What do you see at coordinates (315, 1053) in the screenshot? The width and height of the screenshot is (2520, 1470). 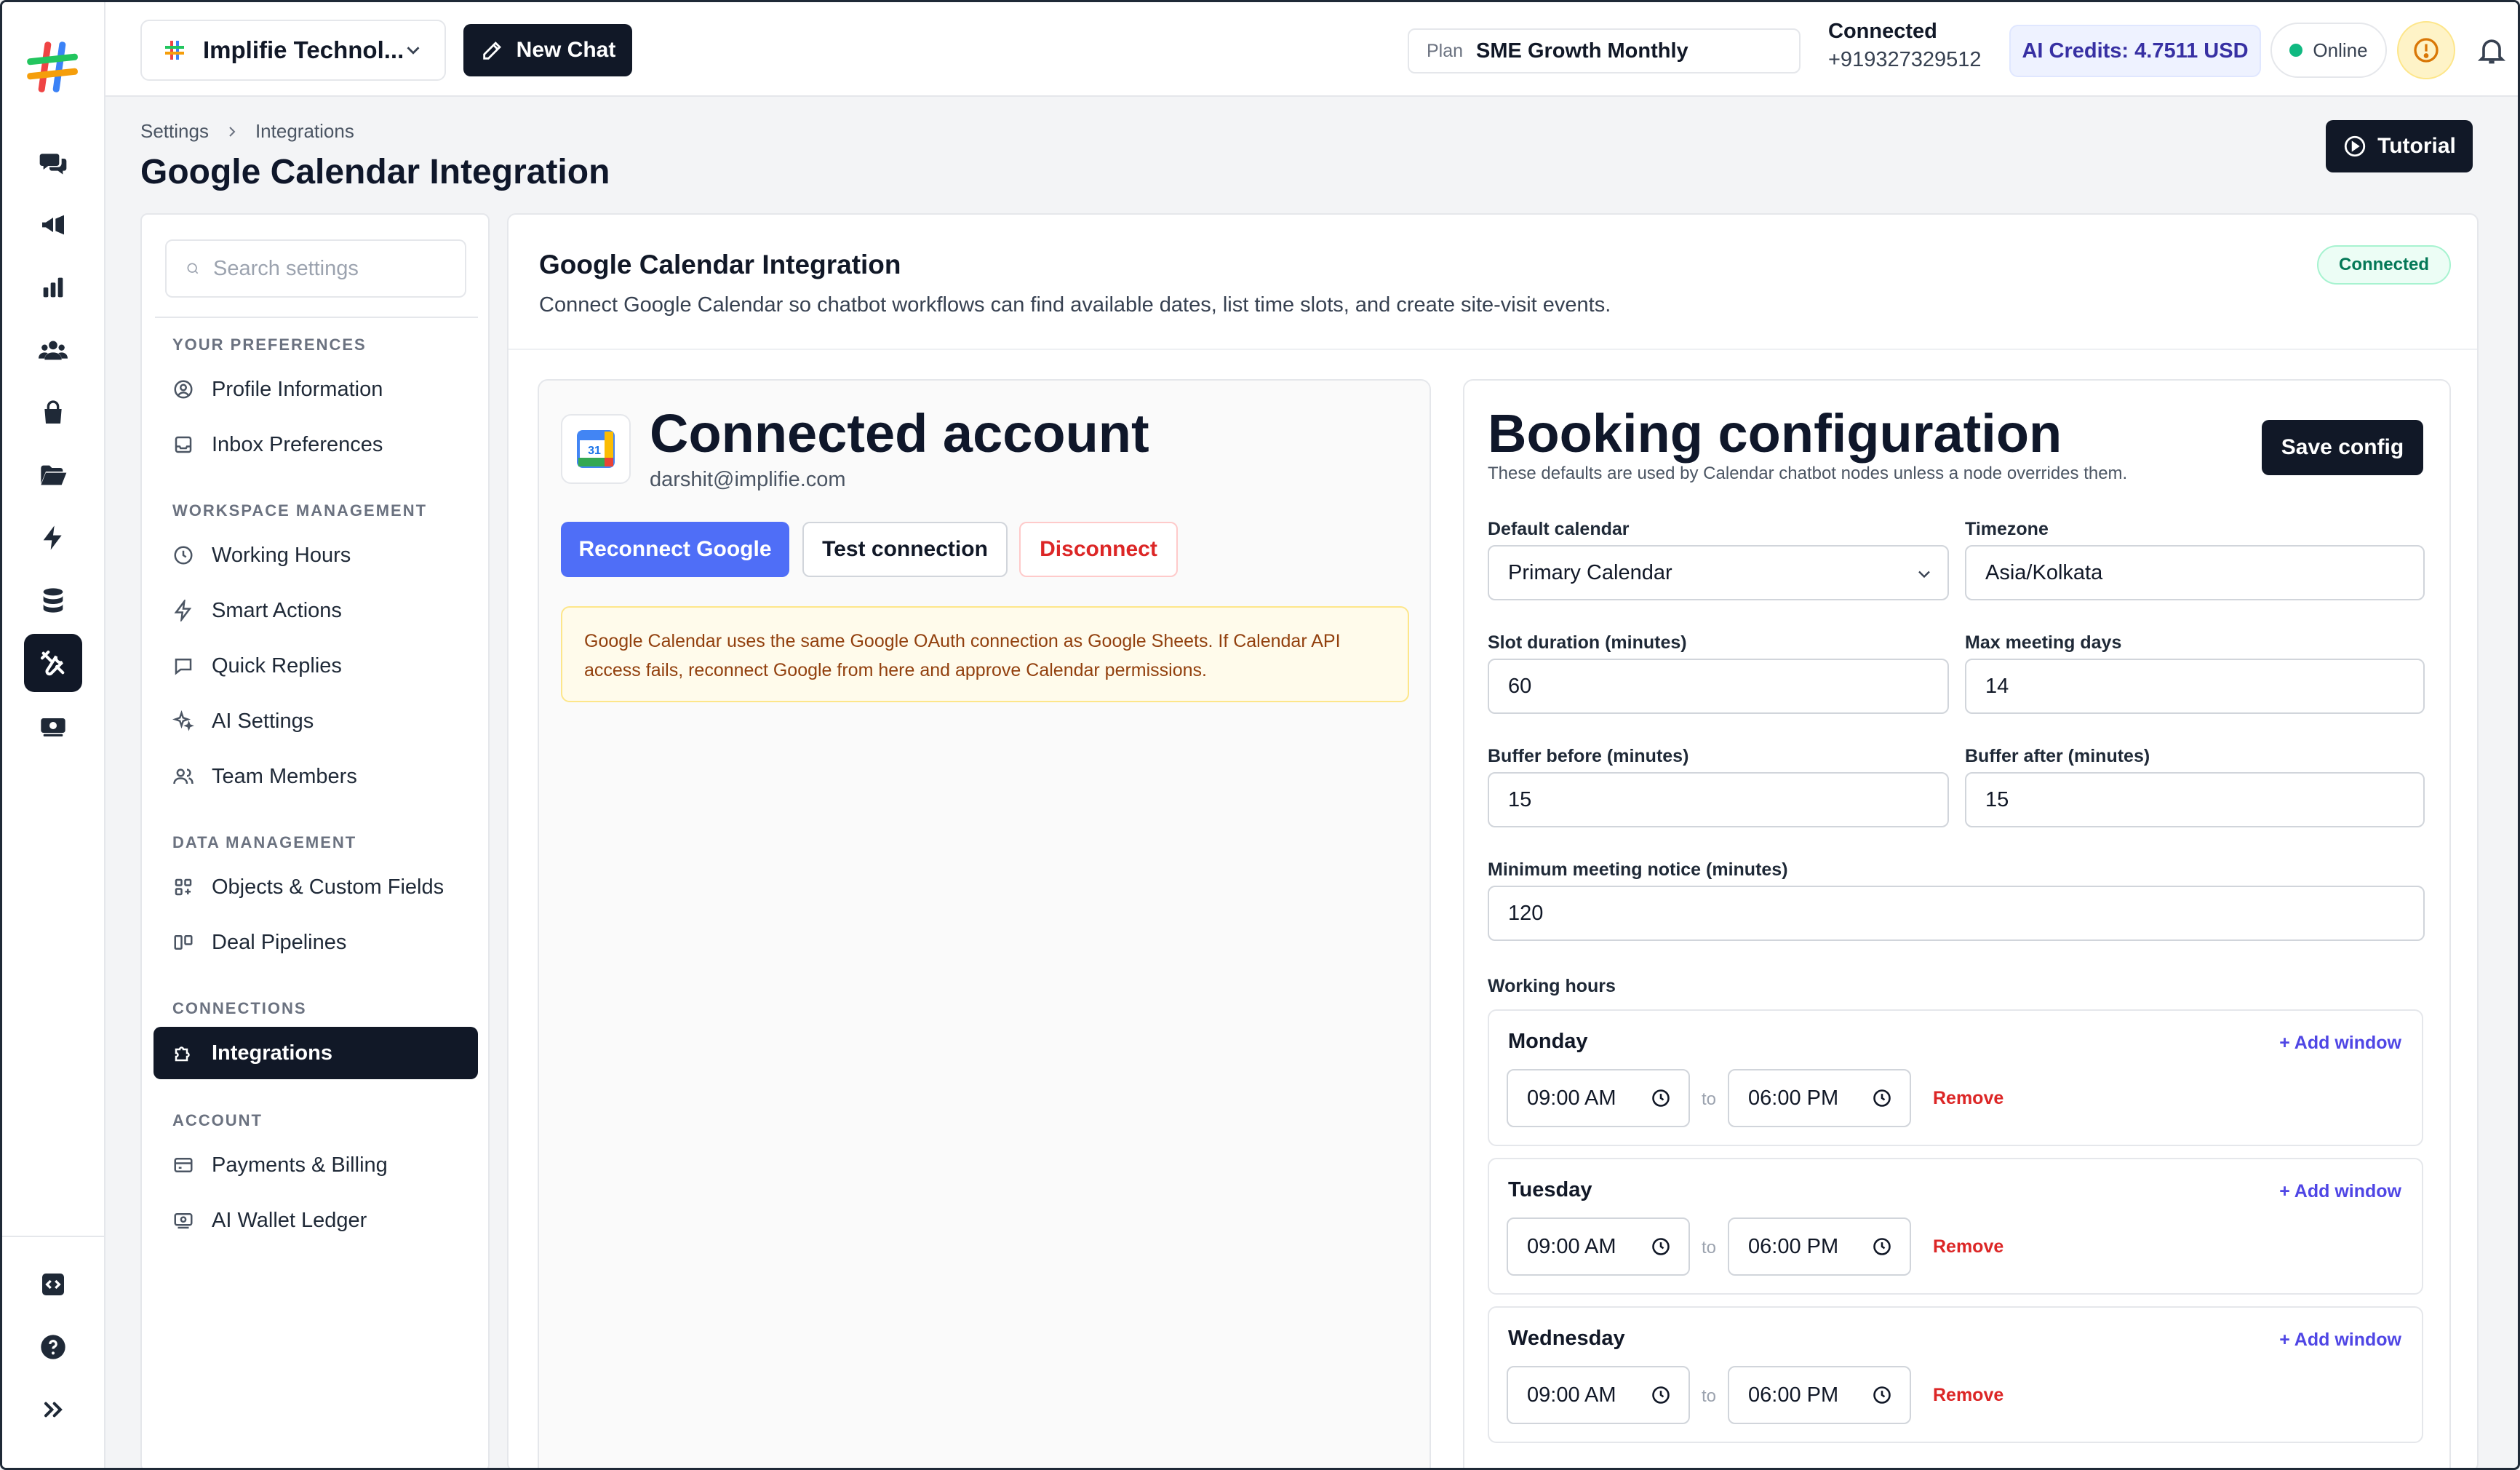 I see `sidebar-item-integrations: Integrations` at bounding box center [315, 1053].